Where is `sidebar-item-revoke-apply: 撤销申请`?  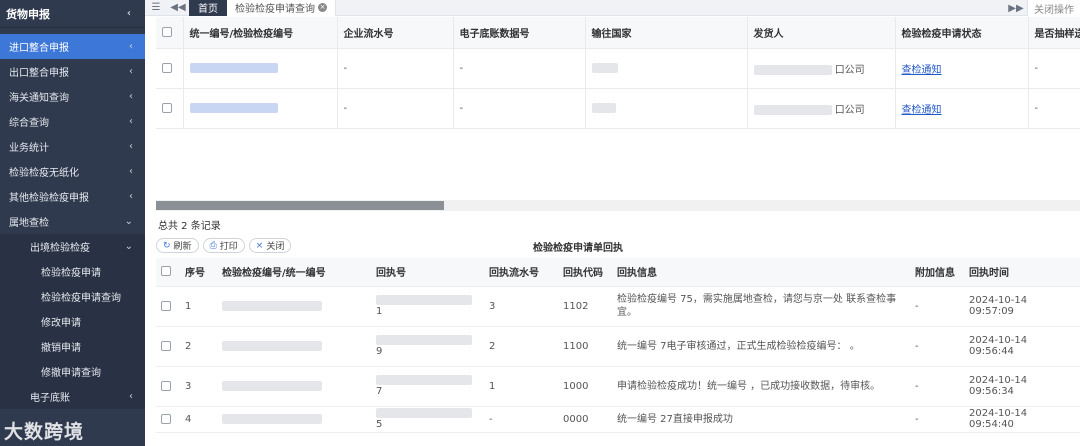 sidebar-item-revoke-apply: 撤销申请 is located at coordinates (72, 346).